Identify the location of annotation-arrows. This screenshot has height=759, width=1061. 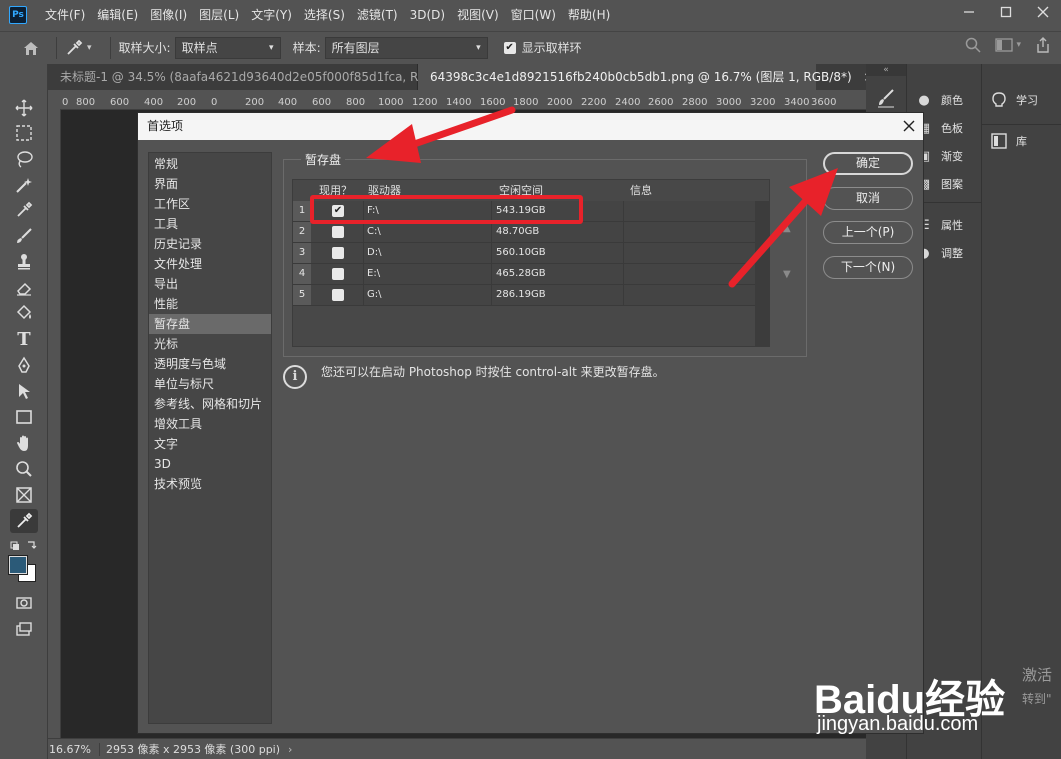
(602, 197).